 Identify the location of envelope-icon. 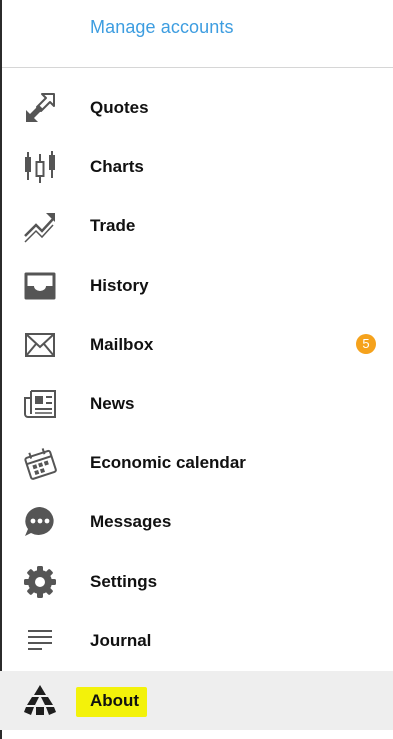
(40, 345).